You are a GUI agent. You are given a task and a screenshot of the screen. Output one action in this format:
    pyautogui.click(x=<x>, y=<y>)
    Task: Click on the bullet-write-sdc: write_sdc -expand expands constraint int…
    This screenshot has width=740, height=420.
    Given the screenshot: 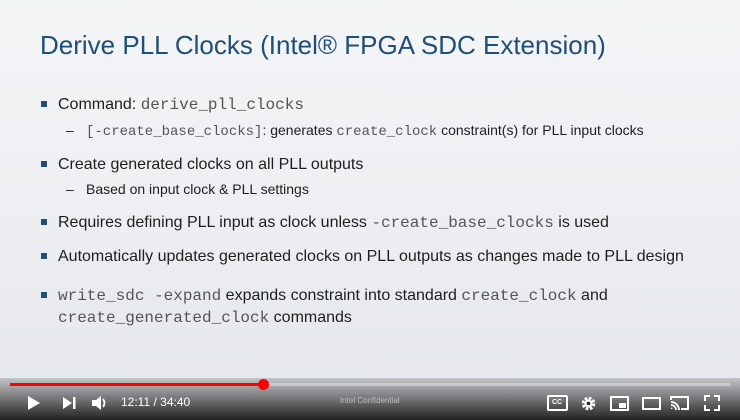 What is the action you would take?
    pyautogui.click(x=375, y=307)
    